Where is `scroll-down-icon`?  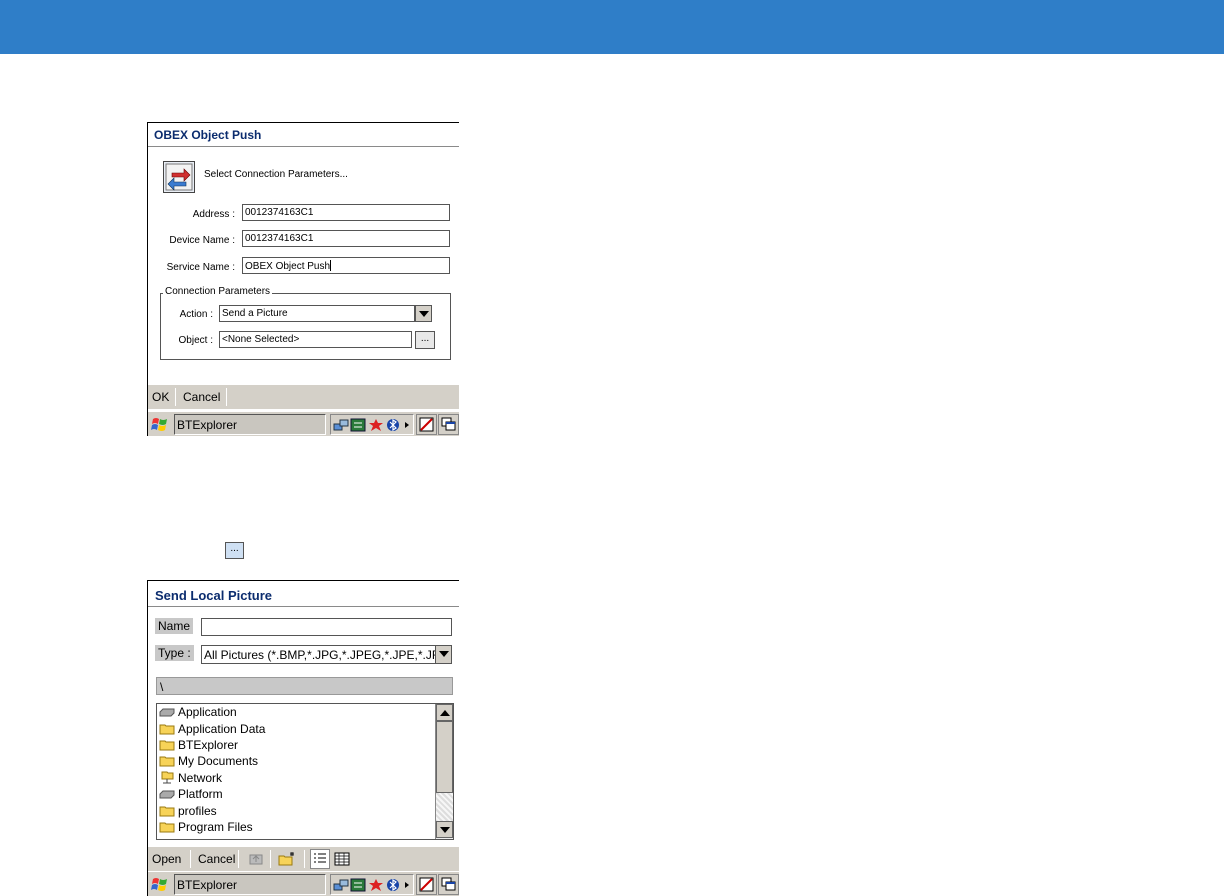 scroll-down-icon is located at coordinates (444, 829).